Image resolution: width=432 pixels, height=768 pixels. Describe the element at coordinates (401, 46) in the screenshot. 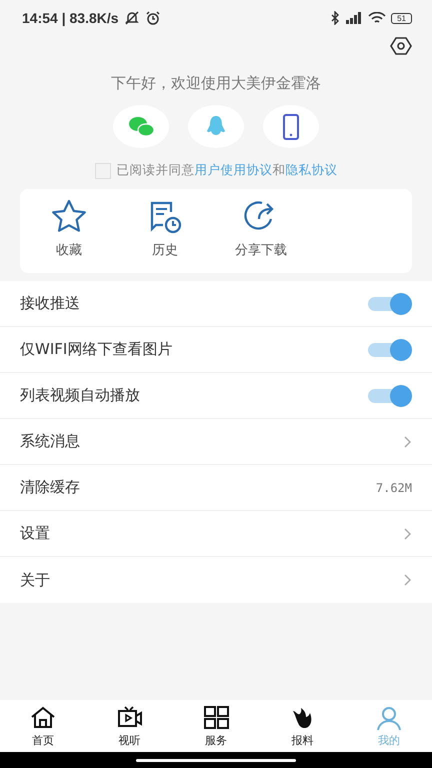

I see `settings-icon` at that location.